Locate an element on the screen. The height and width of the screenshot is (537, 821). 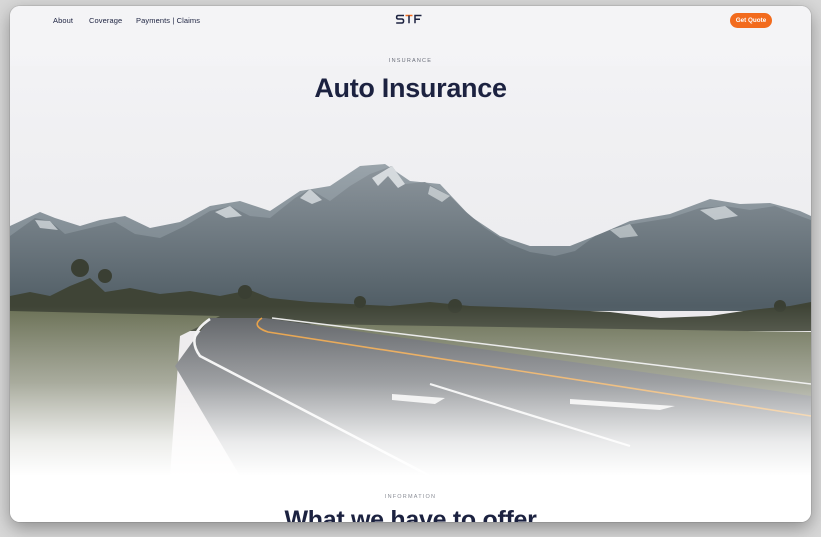
stf-logo is located at coordinates (409, 21).